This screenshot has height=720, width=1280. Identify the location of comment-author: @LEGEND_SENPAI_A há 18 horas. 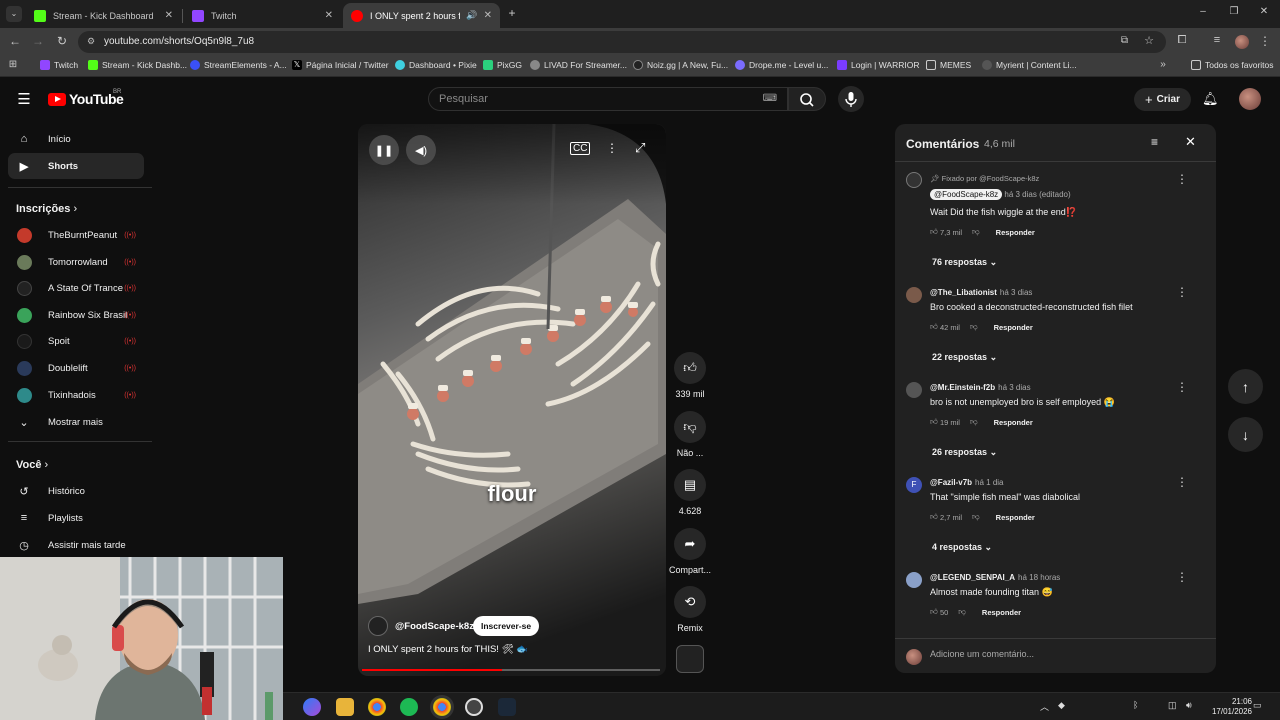
(995, 577).